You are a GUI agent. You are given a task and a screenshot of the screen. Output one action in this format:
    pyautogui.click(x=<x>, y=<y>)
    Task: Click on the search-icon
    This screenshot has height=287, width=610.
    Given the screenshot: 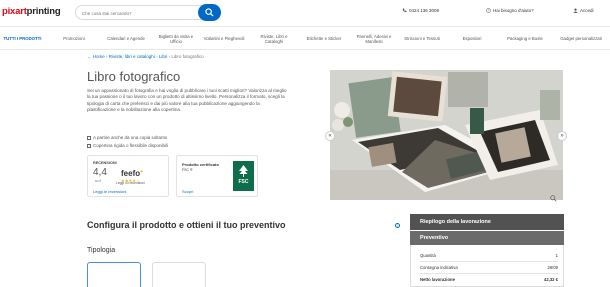 What is the action you would take?
    pyautogui.click(x=209, y=12)
    